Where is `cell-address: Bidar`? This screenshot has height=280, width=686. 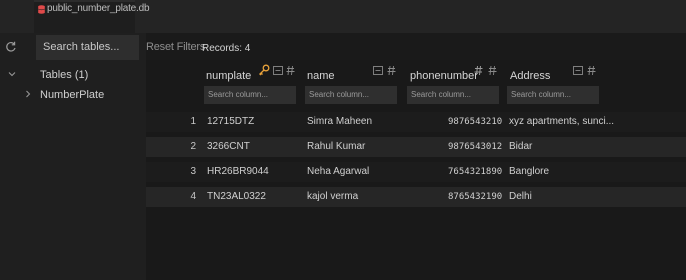 cell-address: Bidar is located at coordinates (520, 146).